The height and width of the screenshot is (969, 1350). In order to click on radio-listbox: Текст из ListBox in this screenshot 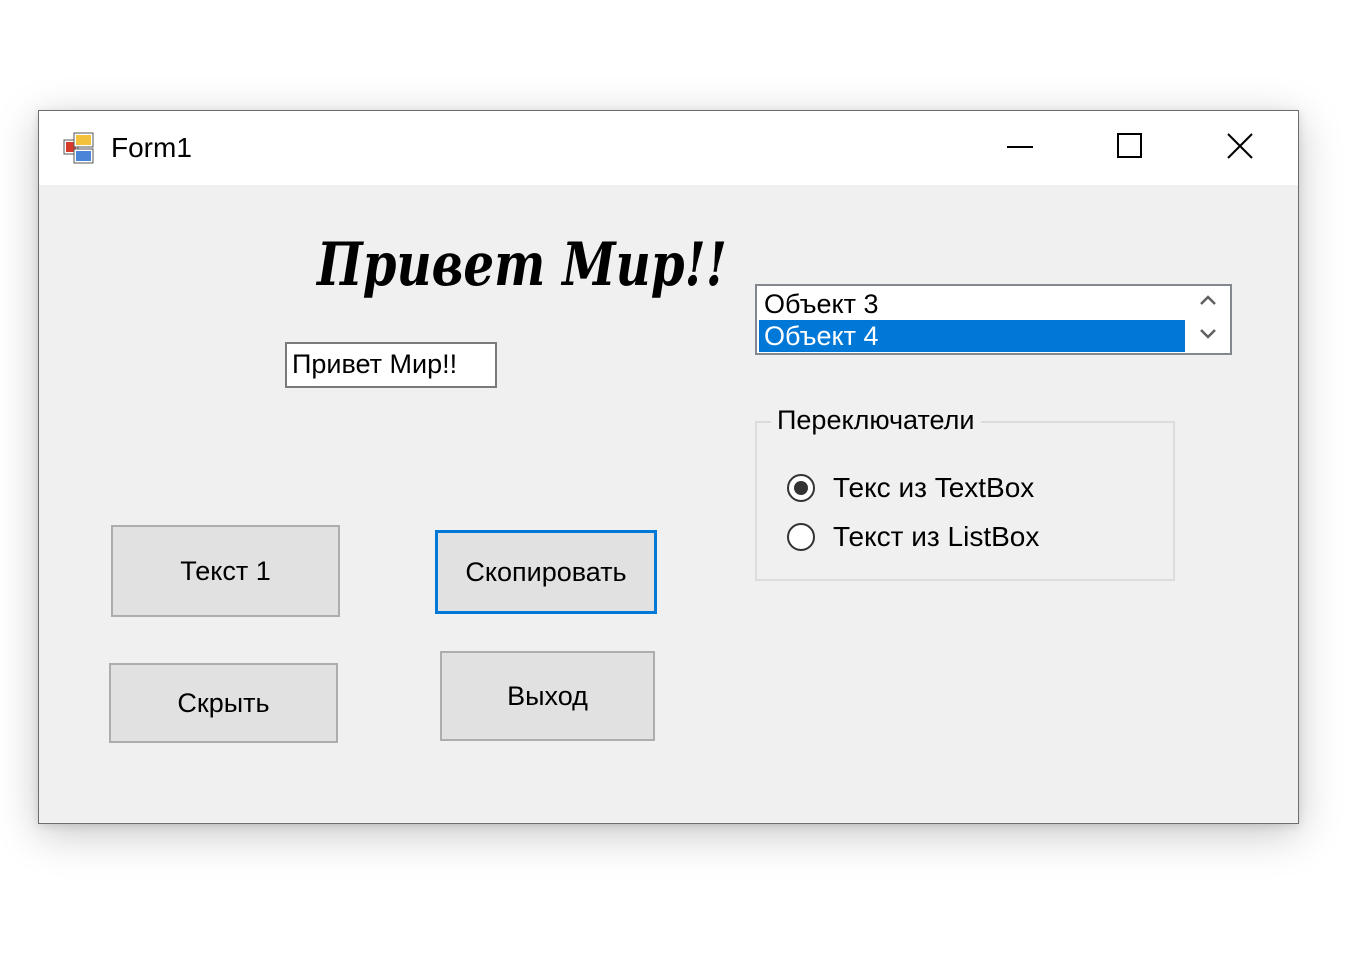, I will do `click(913, 537)`.